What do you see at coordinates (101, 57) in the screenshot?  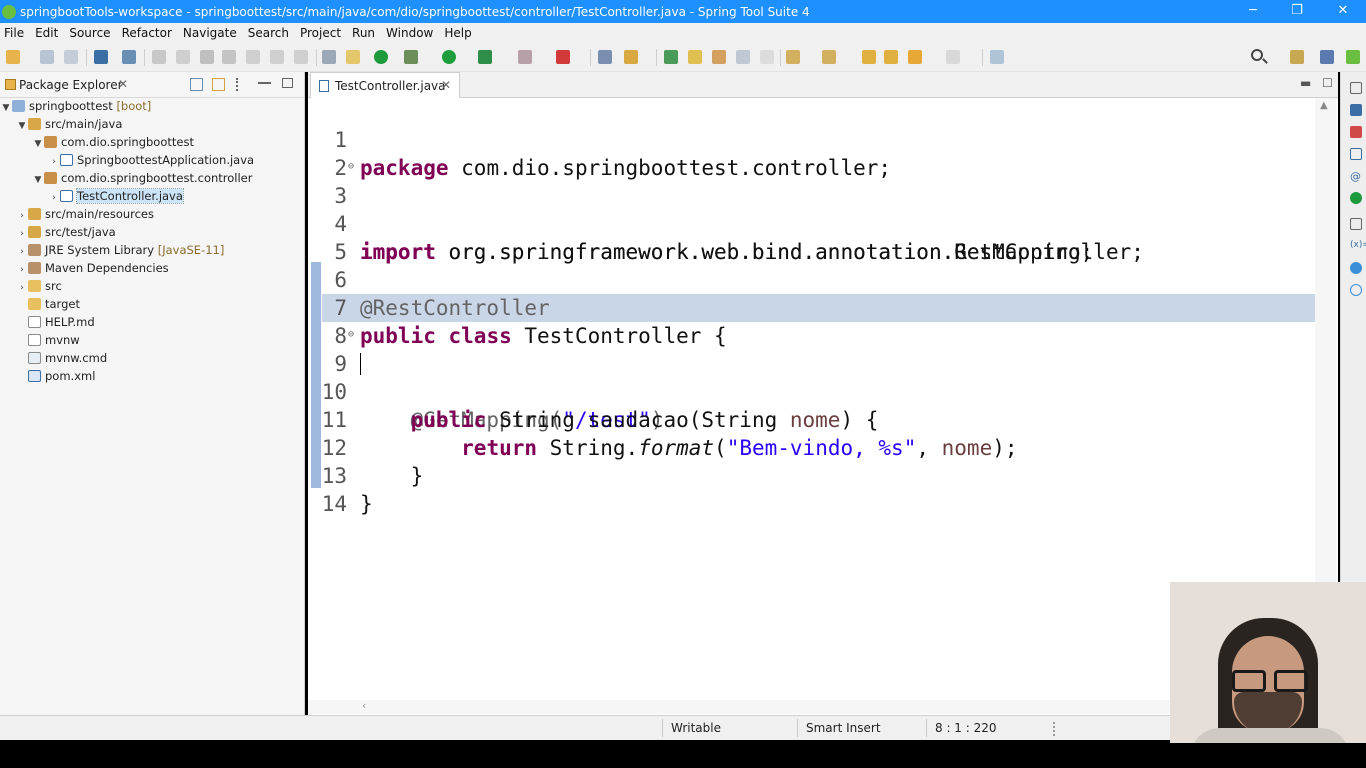 I see `terminal-icon` at bounding box center [101, 57].